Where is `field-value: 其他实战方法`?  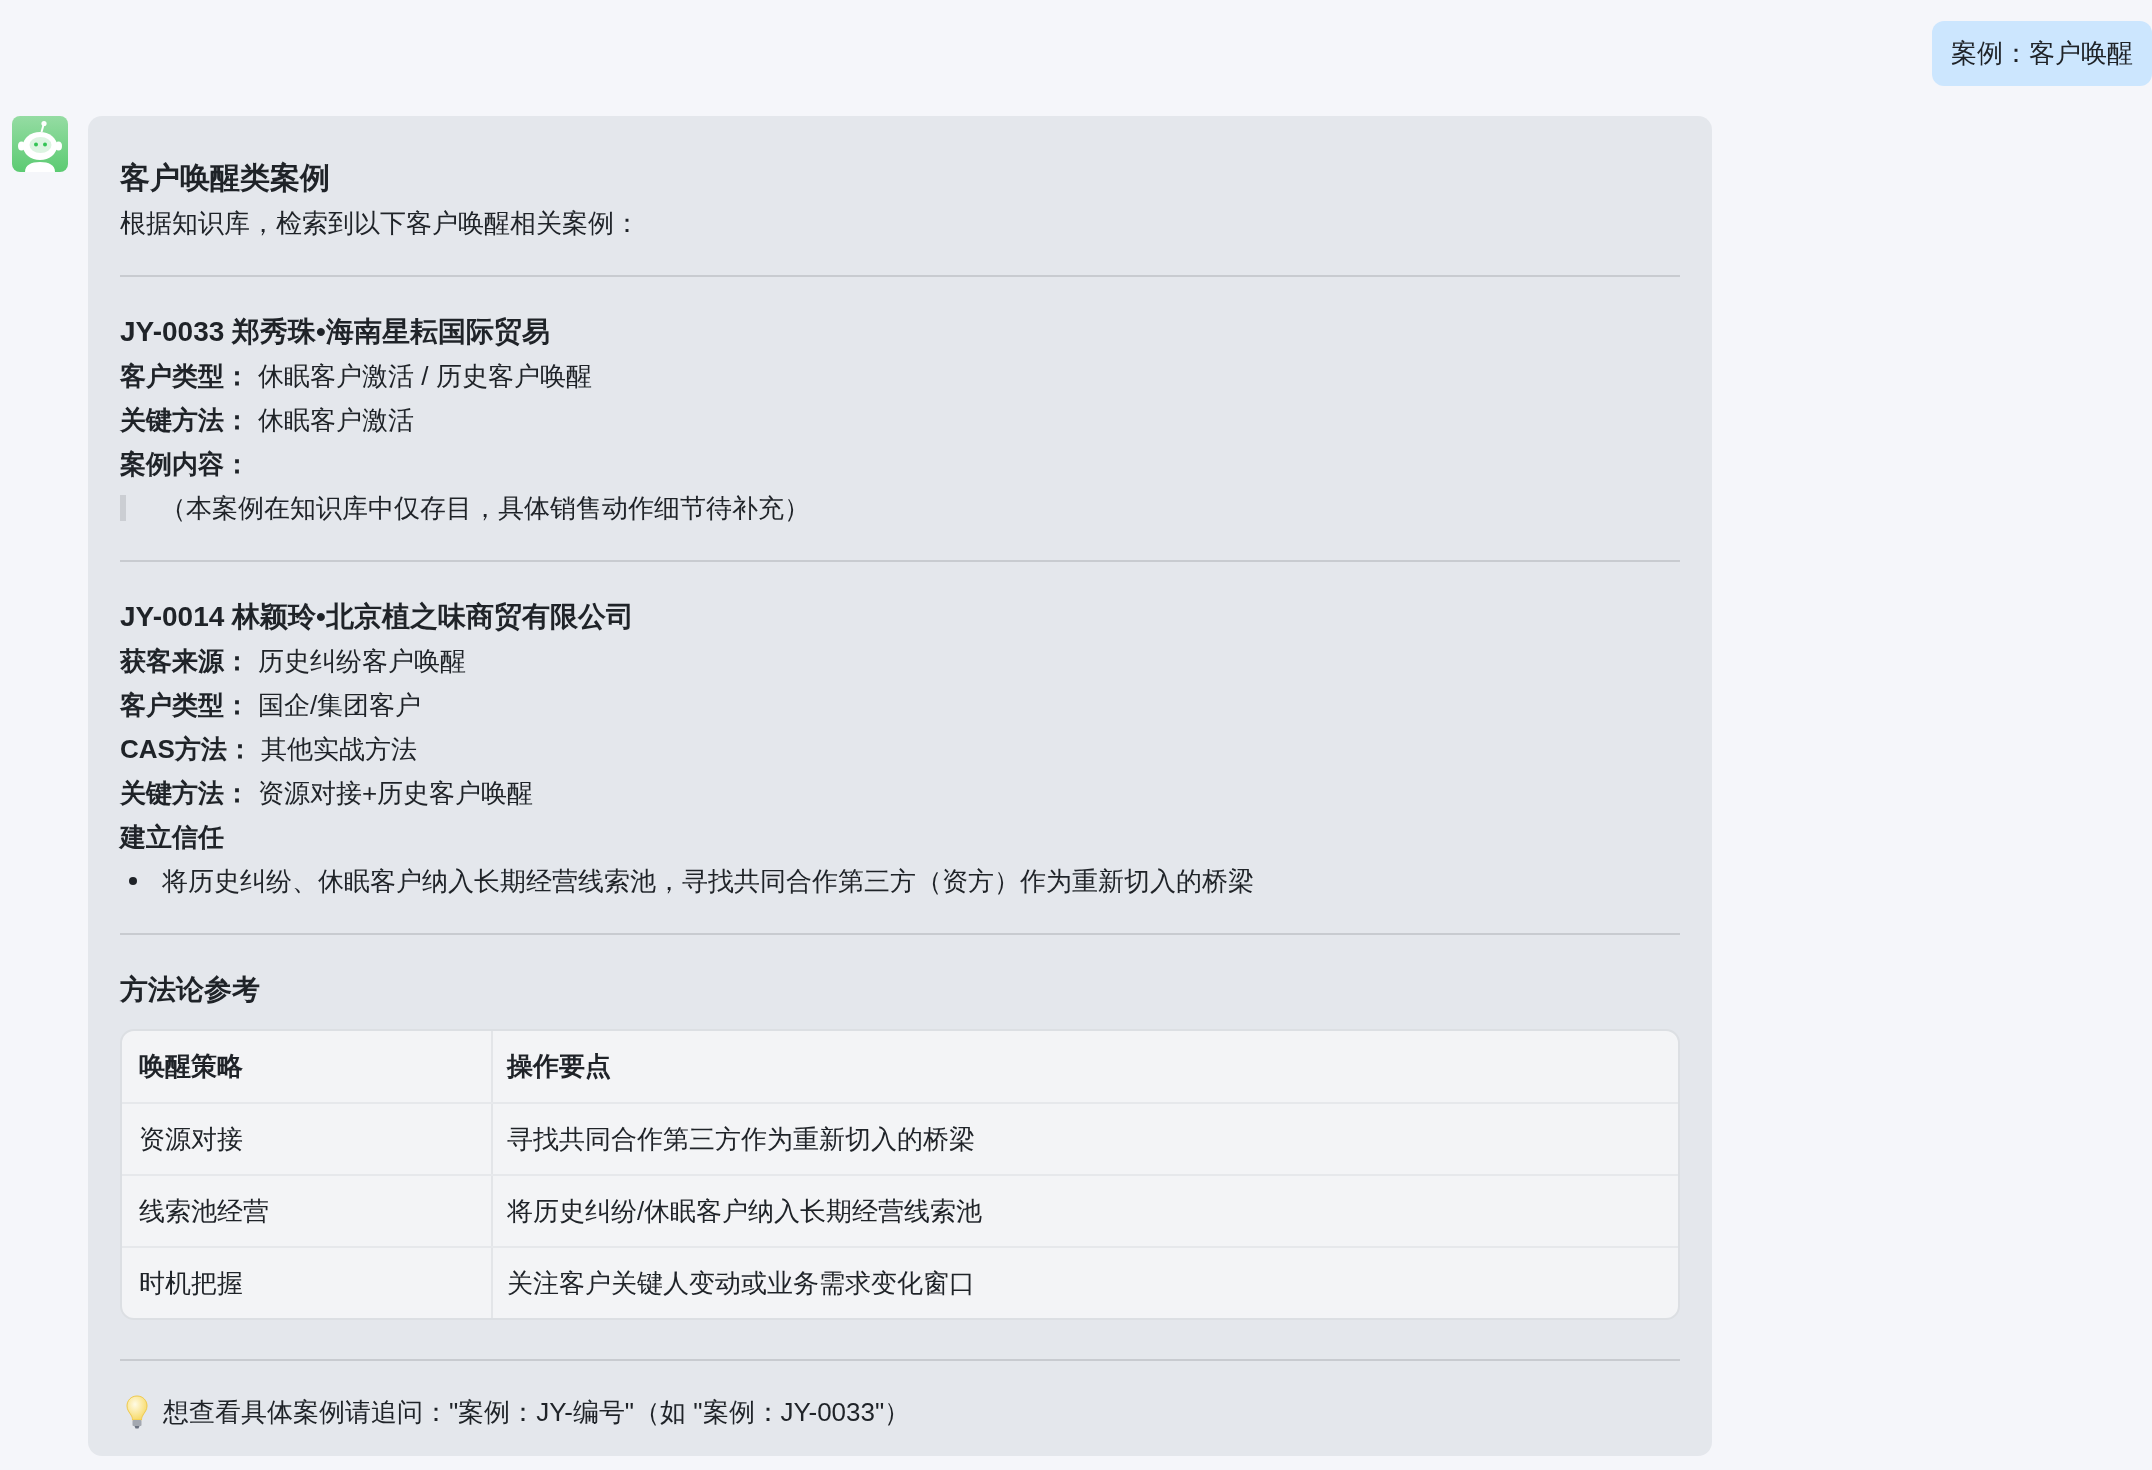
field-value: 其他实战方法 is located at coordinates (338, 749).